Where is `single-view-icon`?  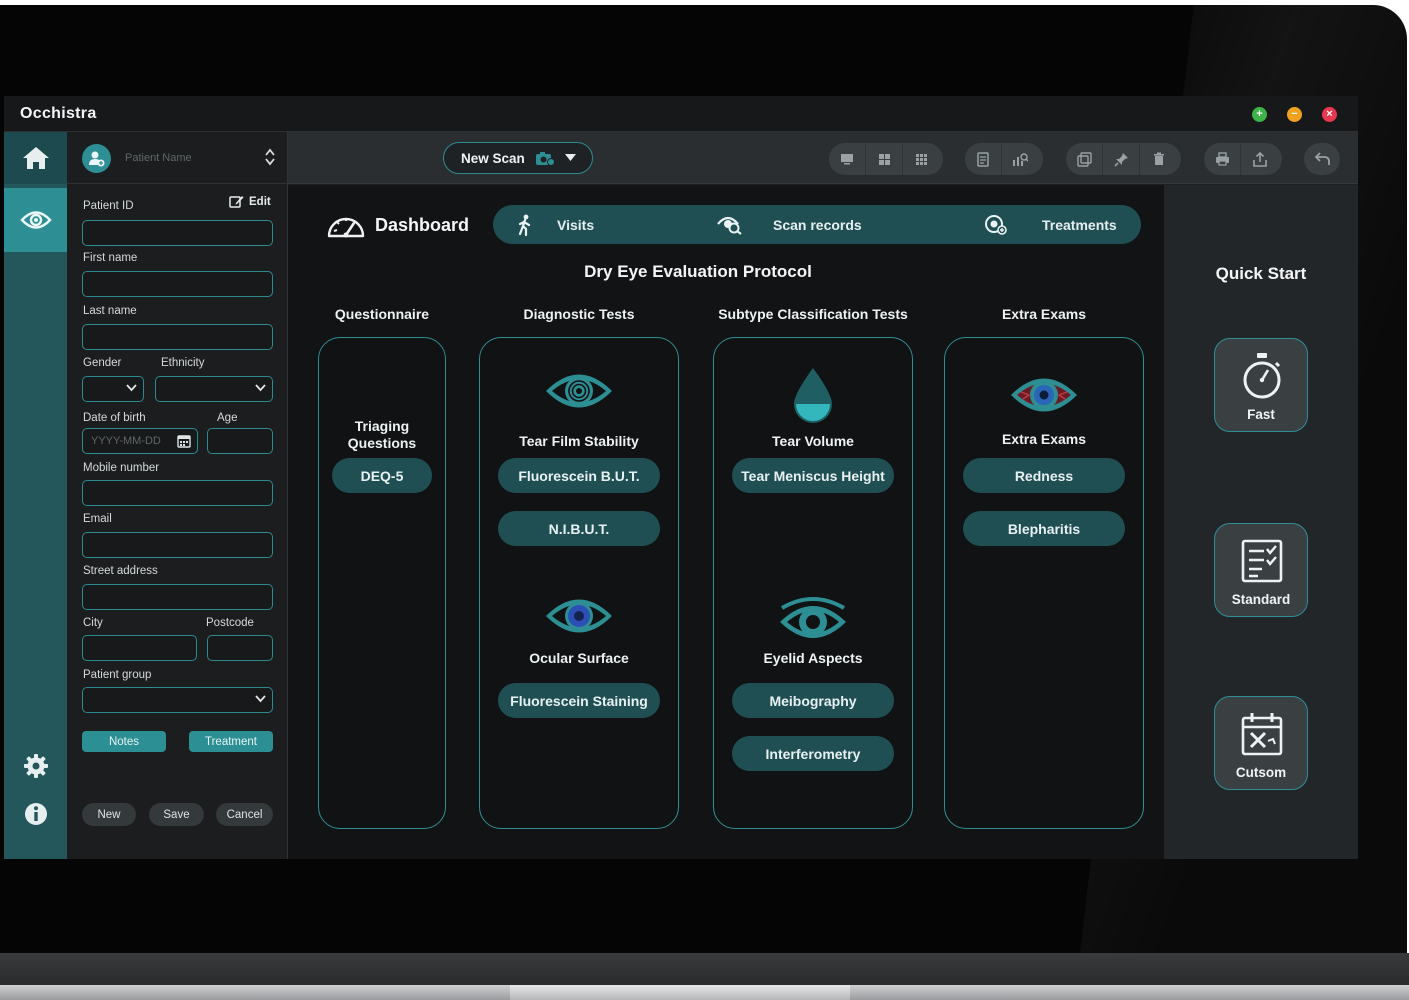 single-view-icon is located at coordinates (847, 159).